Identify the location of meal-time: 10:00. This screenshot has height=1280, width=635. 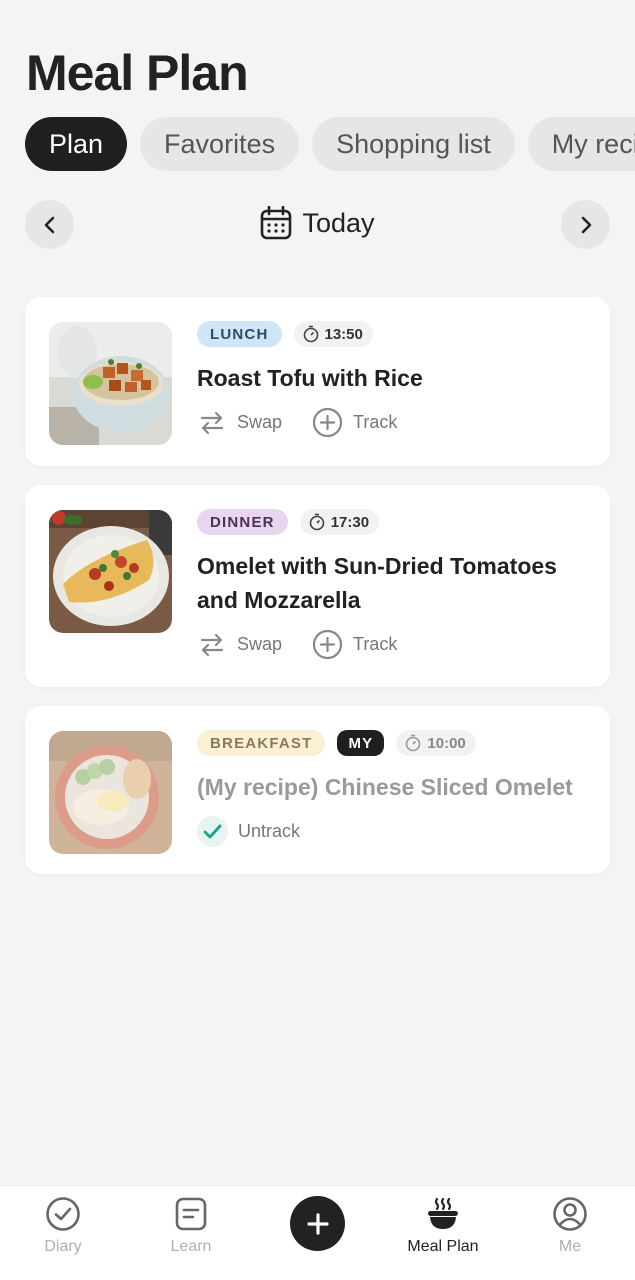
(436, 743).